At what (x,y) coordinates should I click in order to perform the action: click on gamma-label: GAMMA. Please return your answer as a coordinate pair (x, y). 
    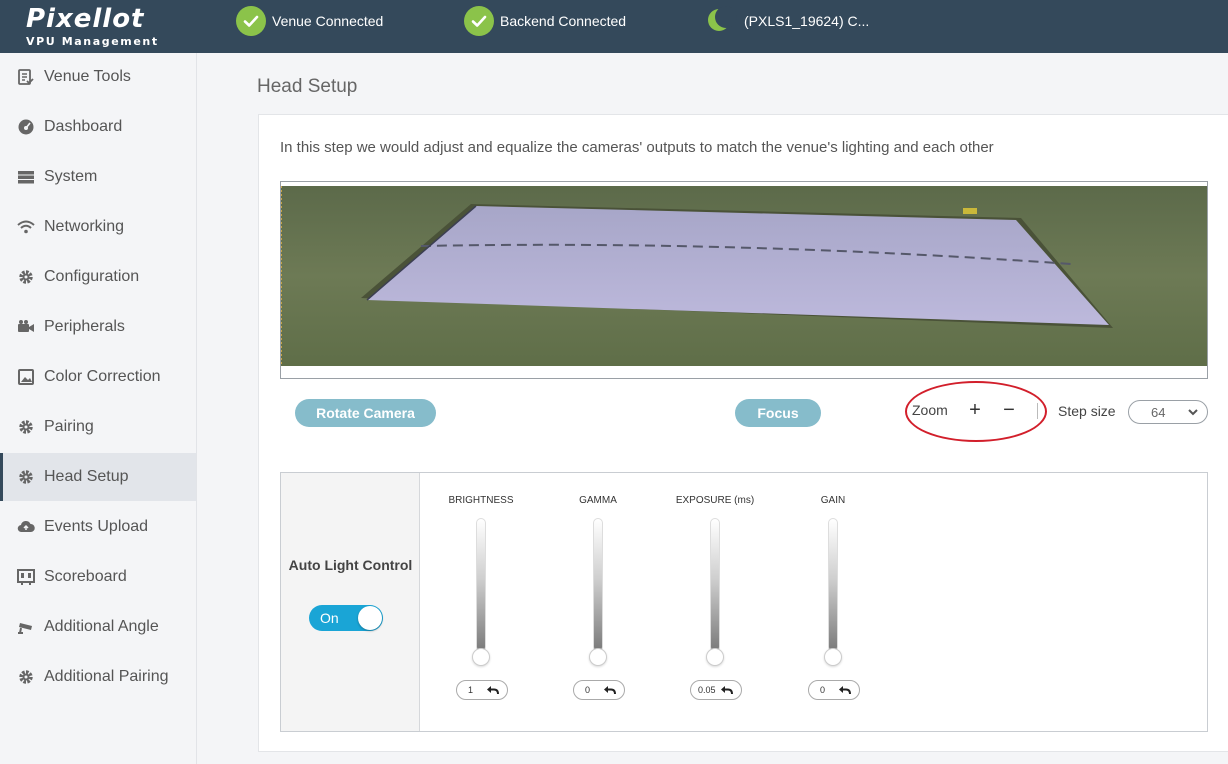
    Looking at the image, I should click on (598, 500).